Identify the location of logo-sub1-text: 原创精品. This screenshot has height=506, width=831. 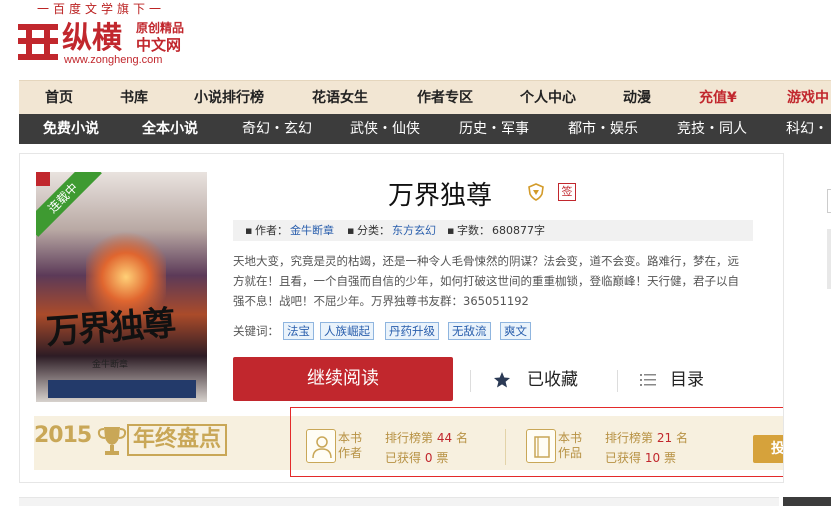
(160, 28).